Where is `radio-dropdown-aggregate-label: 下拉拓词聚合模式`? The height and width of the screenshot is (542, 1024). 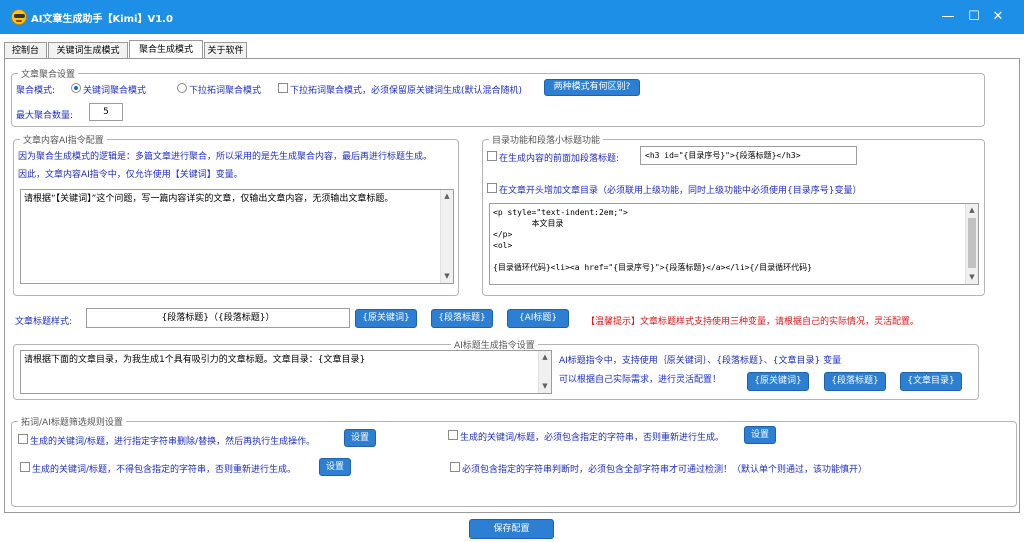 radio-dropdown-aggregate-label: 下拉拓词聚合模式 is located at coordinates (225, 89).